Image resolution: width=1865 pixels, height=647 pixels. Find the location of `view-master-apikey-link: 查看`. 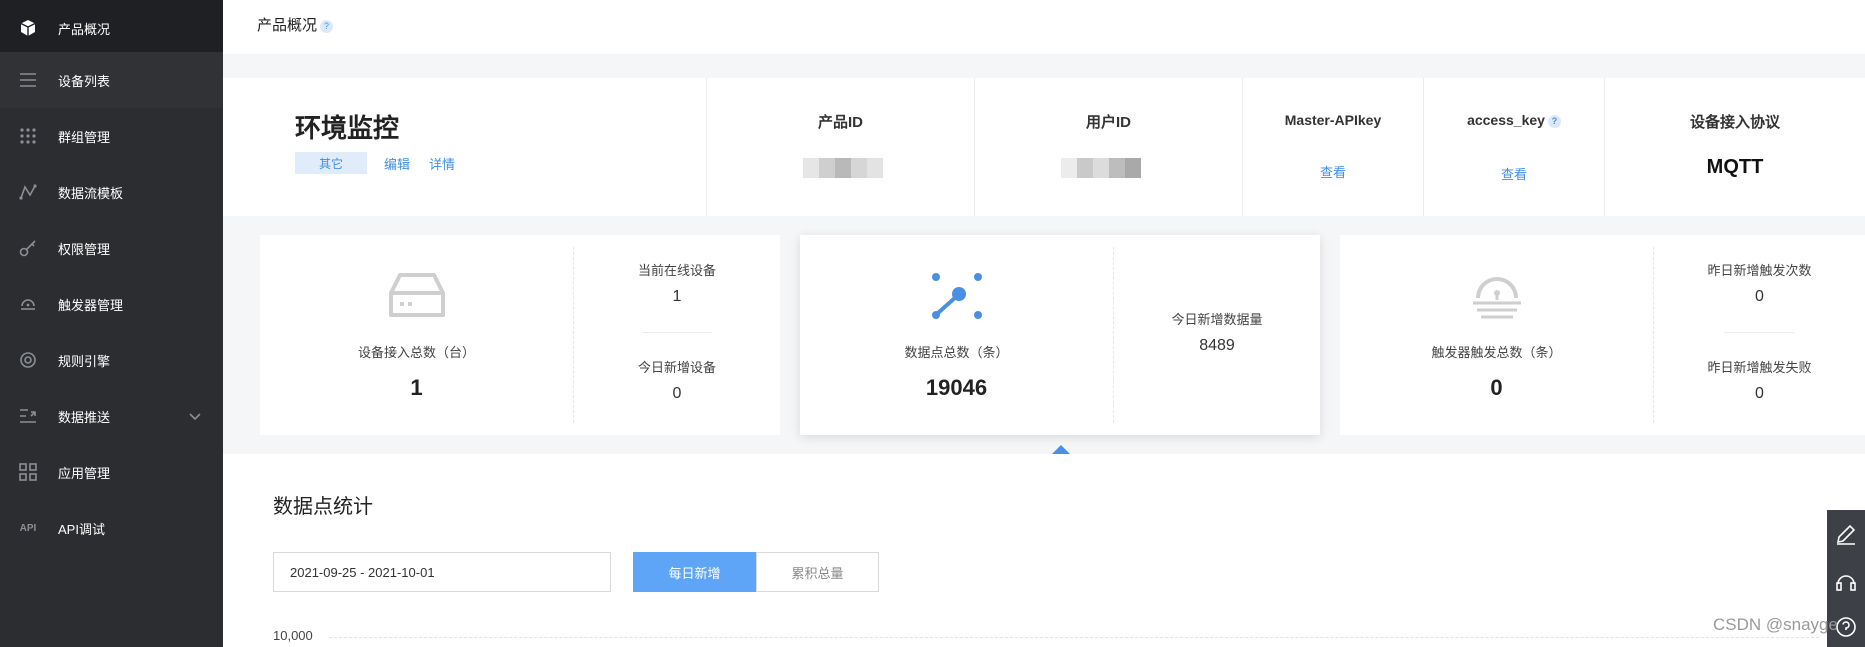

view-master-apikey-link: 查看 is located at coordinates (1333, 171).